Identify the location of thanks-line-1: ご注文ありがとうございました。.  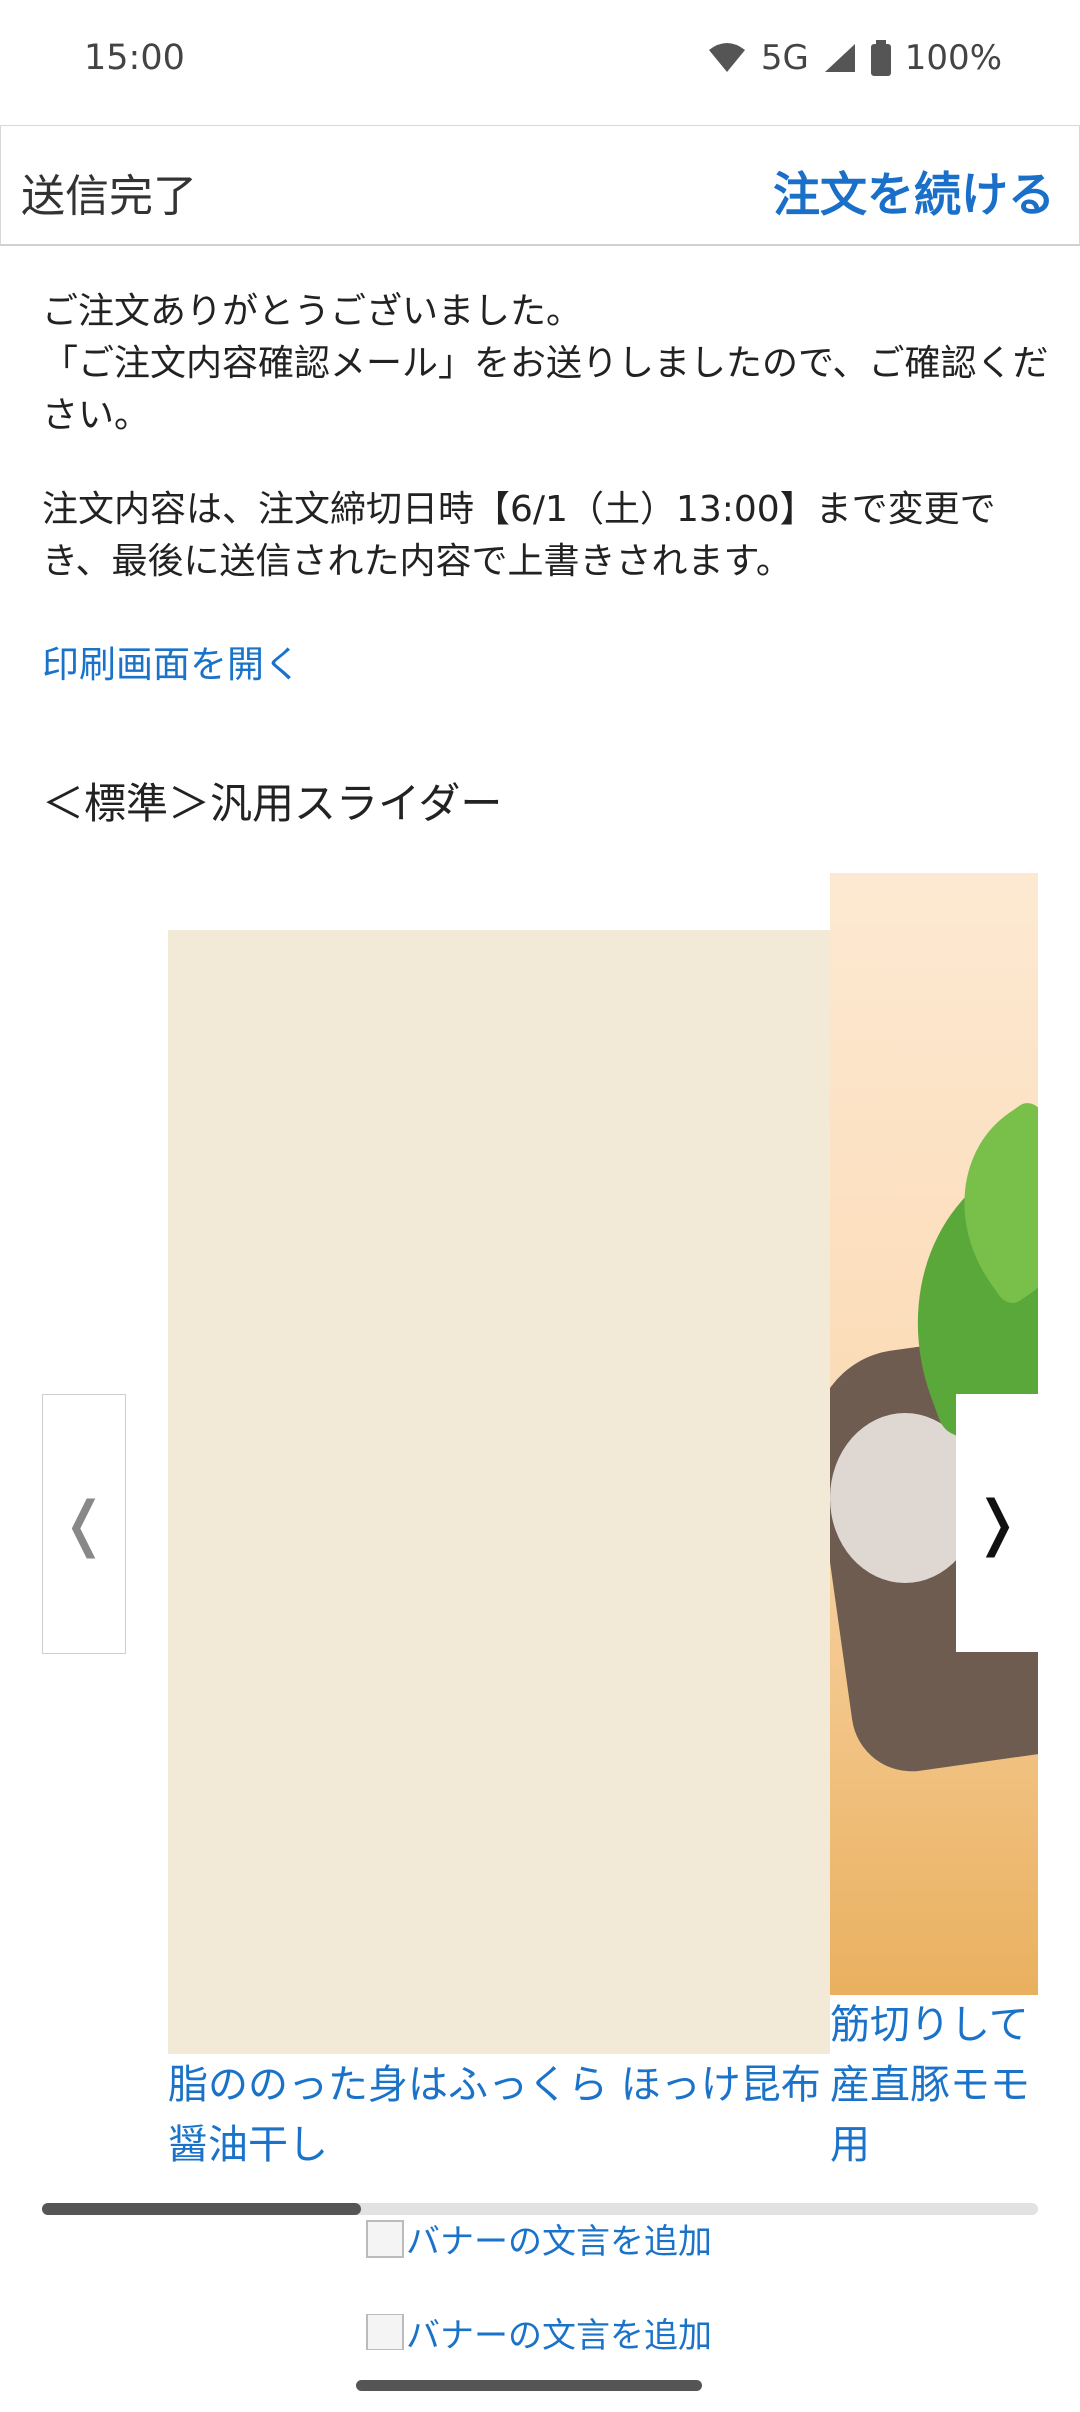
(312, 311).